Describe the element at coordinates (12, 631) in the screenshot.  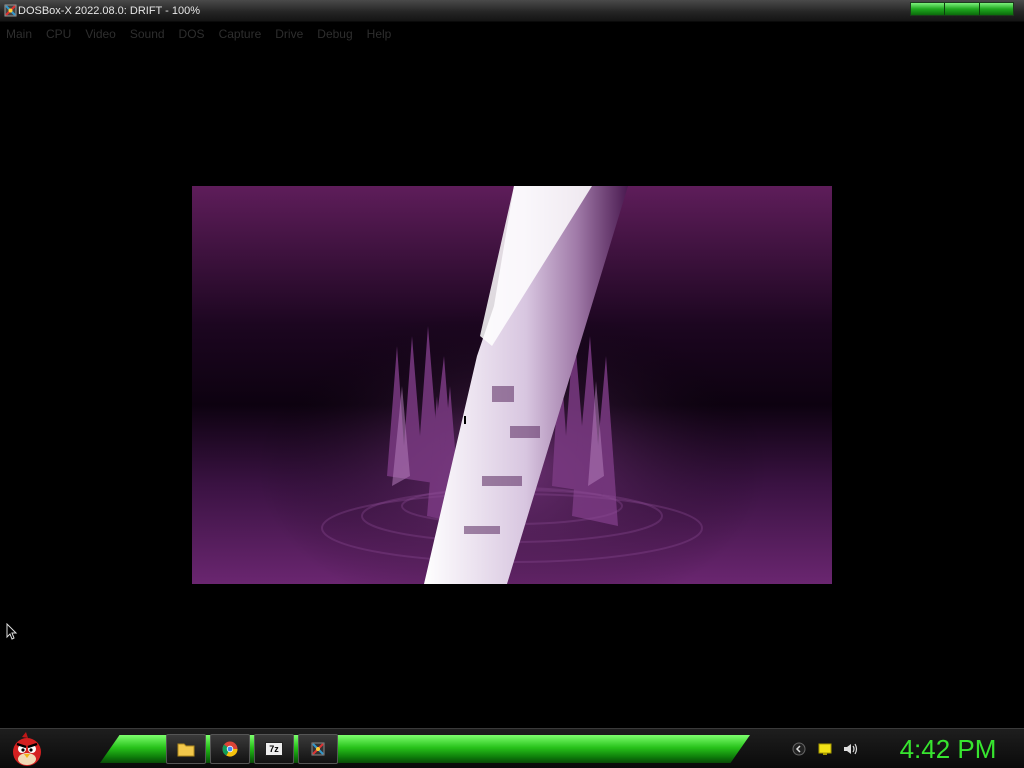
I see `mouse-cursor-icon` at that location.